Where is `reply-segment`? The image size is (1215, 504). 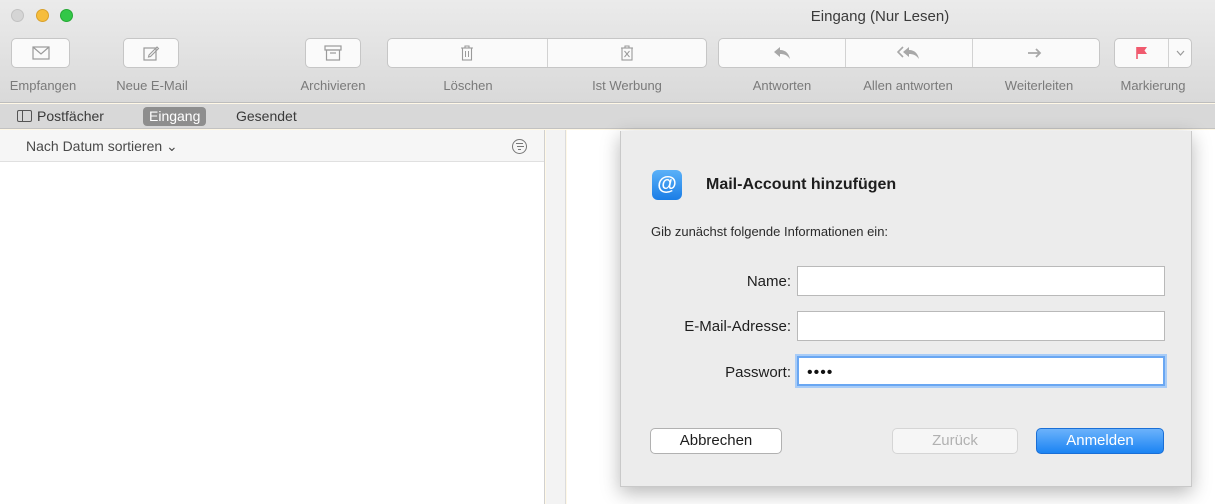 reply-segment is located at coordinates (909, 53).